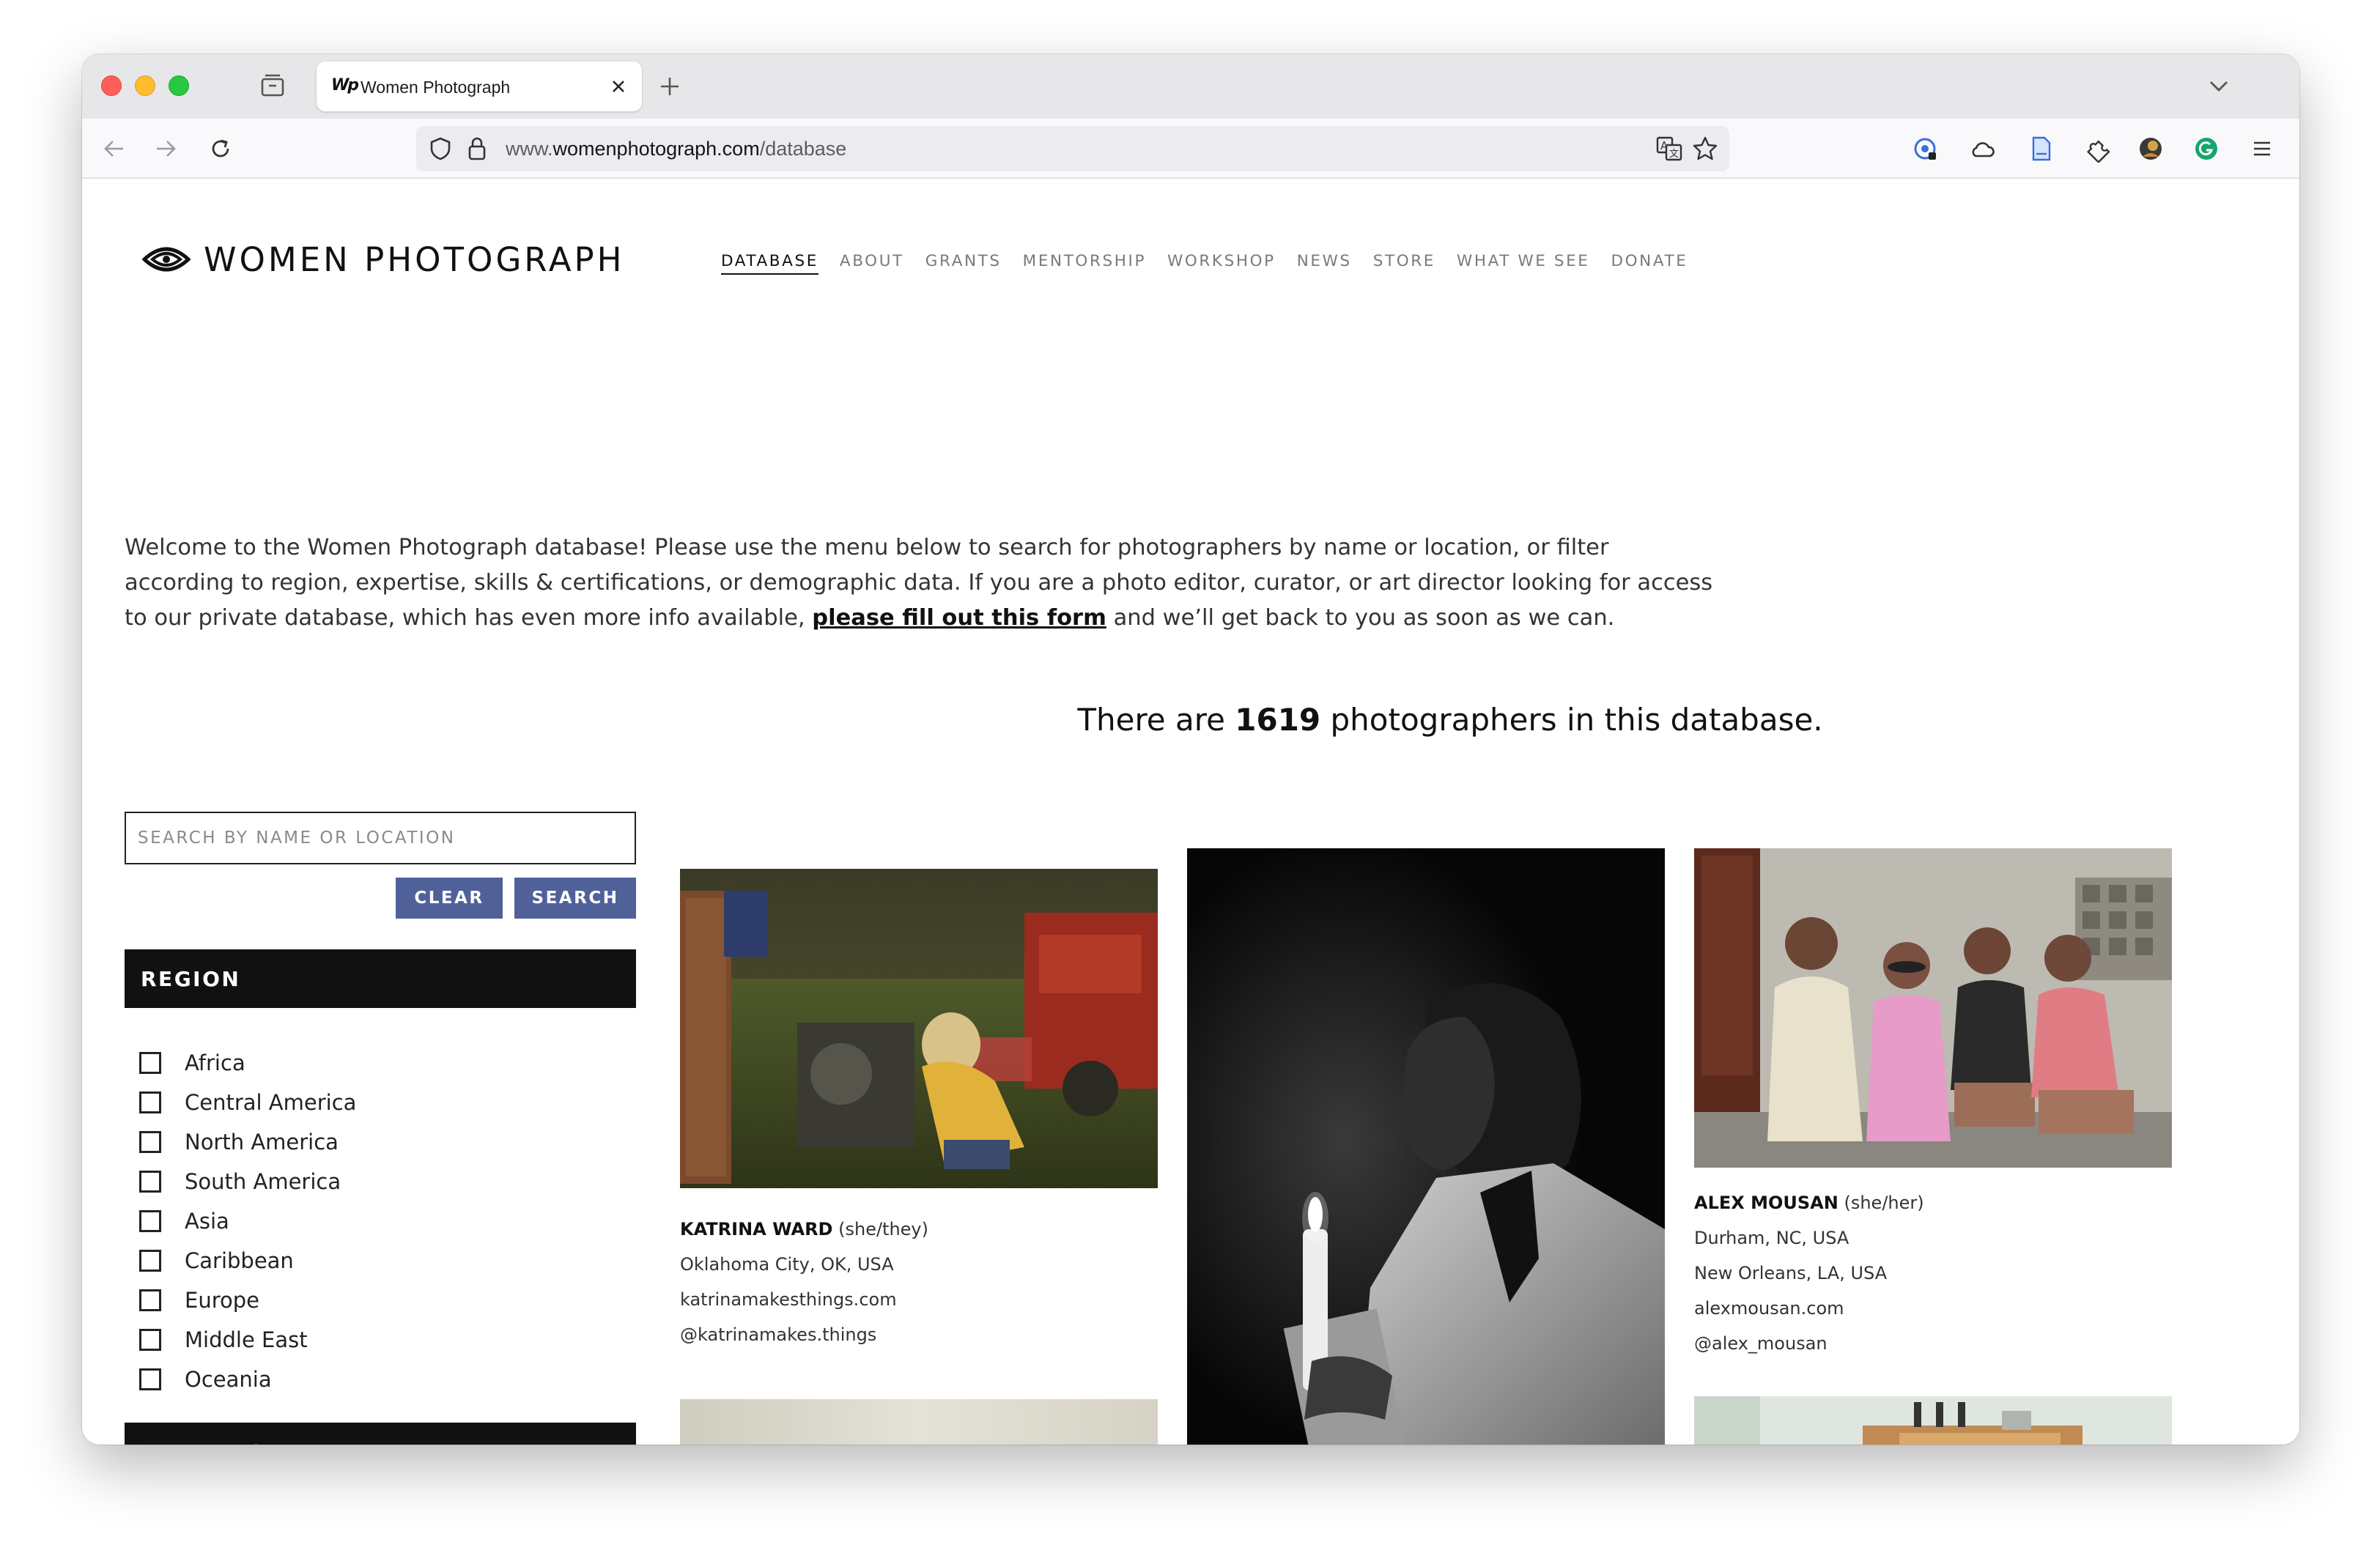 The image size is (2380, 1553). Describe the element at coordinates (2219, 86) in the screenshot. I see `chevron-down-icon` at that location.